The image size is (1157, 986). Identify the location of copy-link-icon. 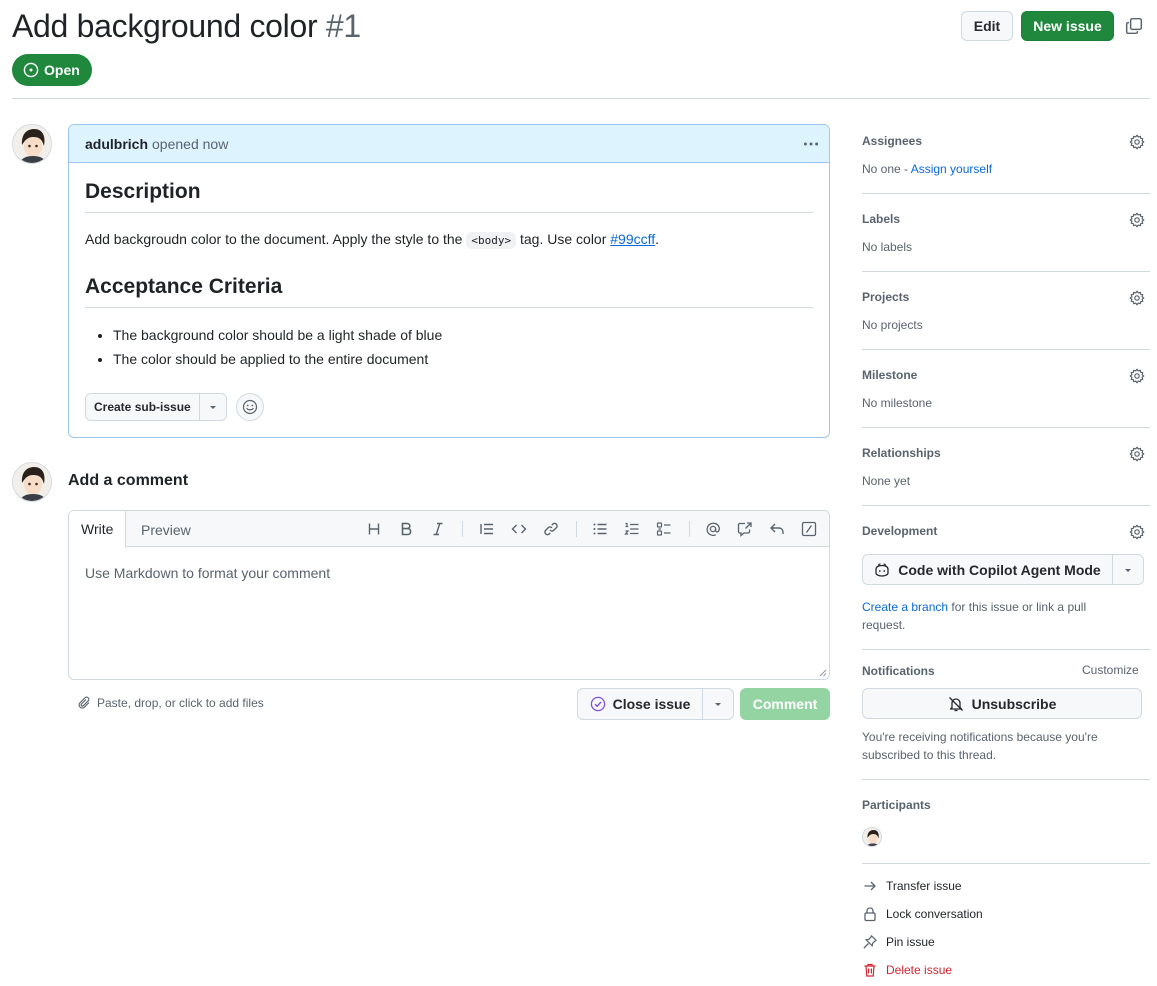
(1134, 26).